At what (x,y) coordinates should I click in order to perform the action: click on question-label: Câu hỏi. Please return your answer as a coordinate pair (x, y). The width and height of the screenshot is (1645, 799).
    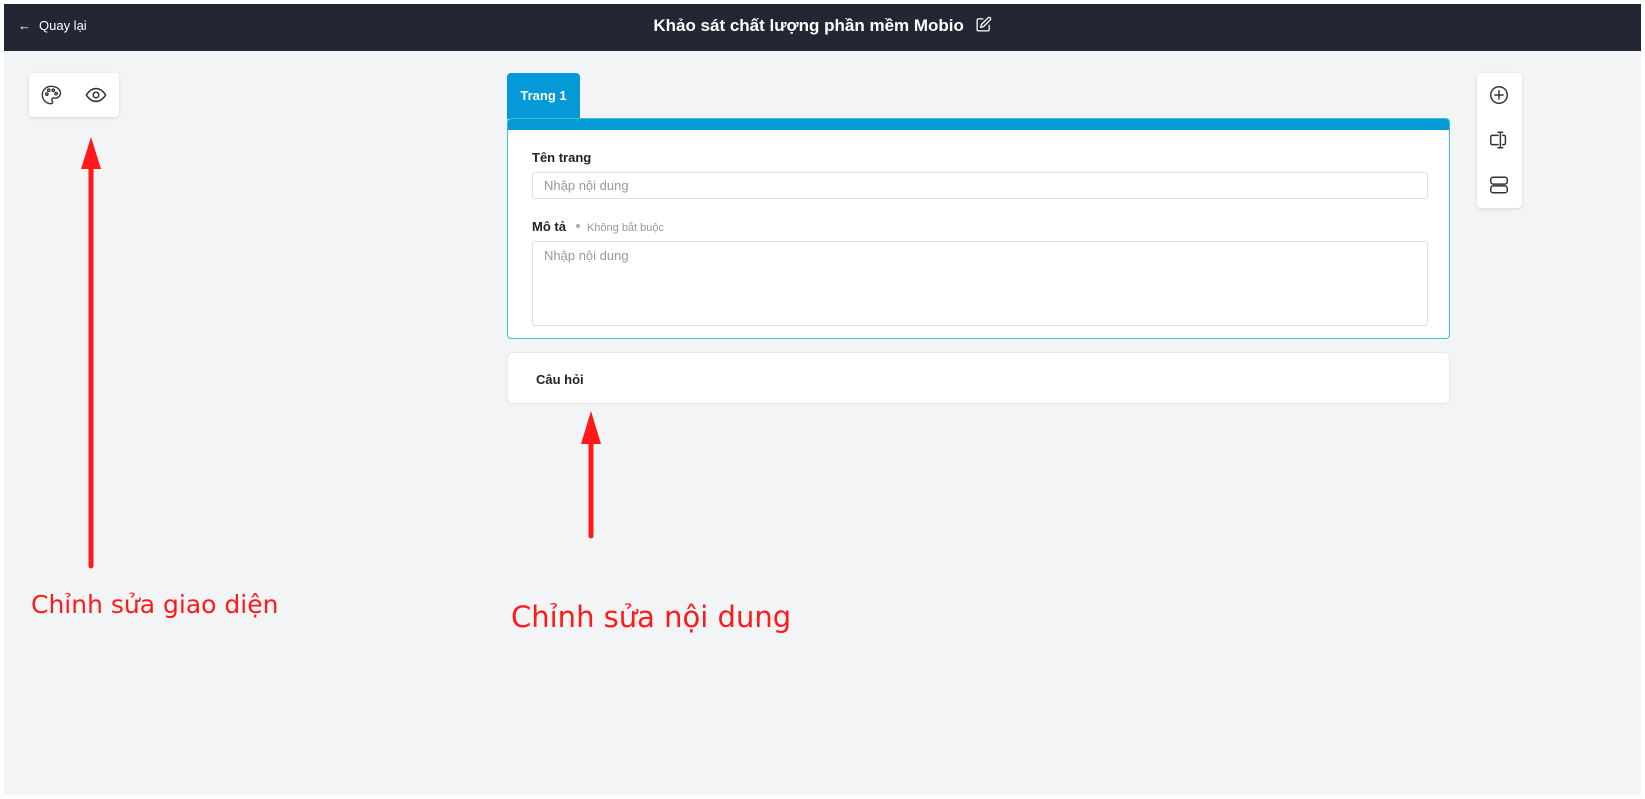
    Looking at the image, I should click on (560, 379).